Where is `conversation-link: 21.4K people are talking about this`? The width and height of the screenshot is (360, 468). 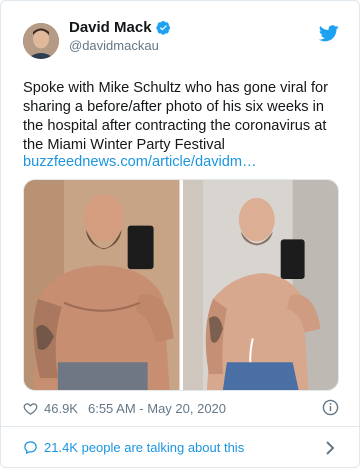
conversation-link: 21.4K people are talking about this is located at coordinates (133, 447).